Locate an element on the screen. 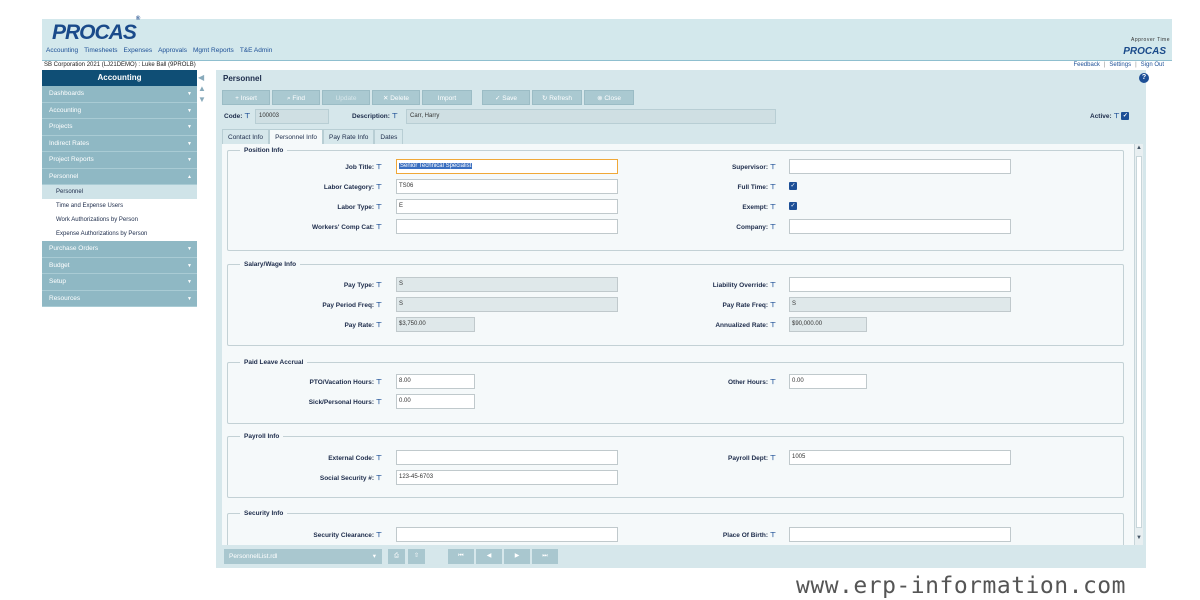 The height and width of the screenshot is (600, 1200). scroll-thumb is located at coordinates (1139, 342).